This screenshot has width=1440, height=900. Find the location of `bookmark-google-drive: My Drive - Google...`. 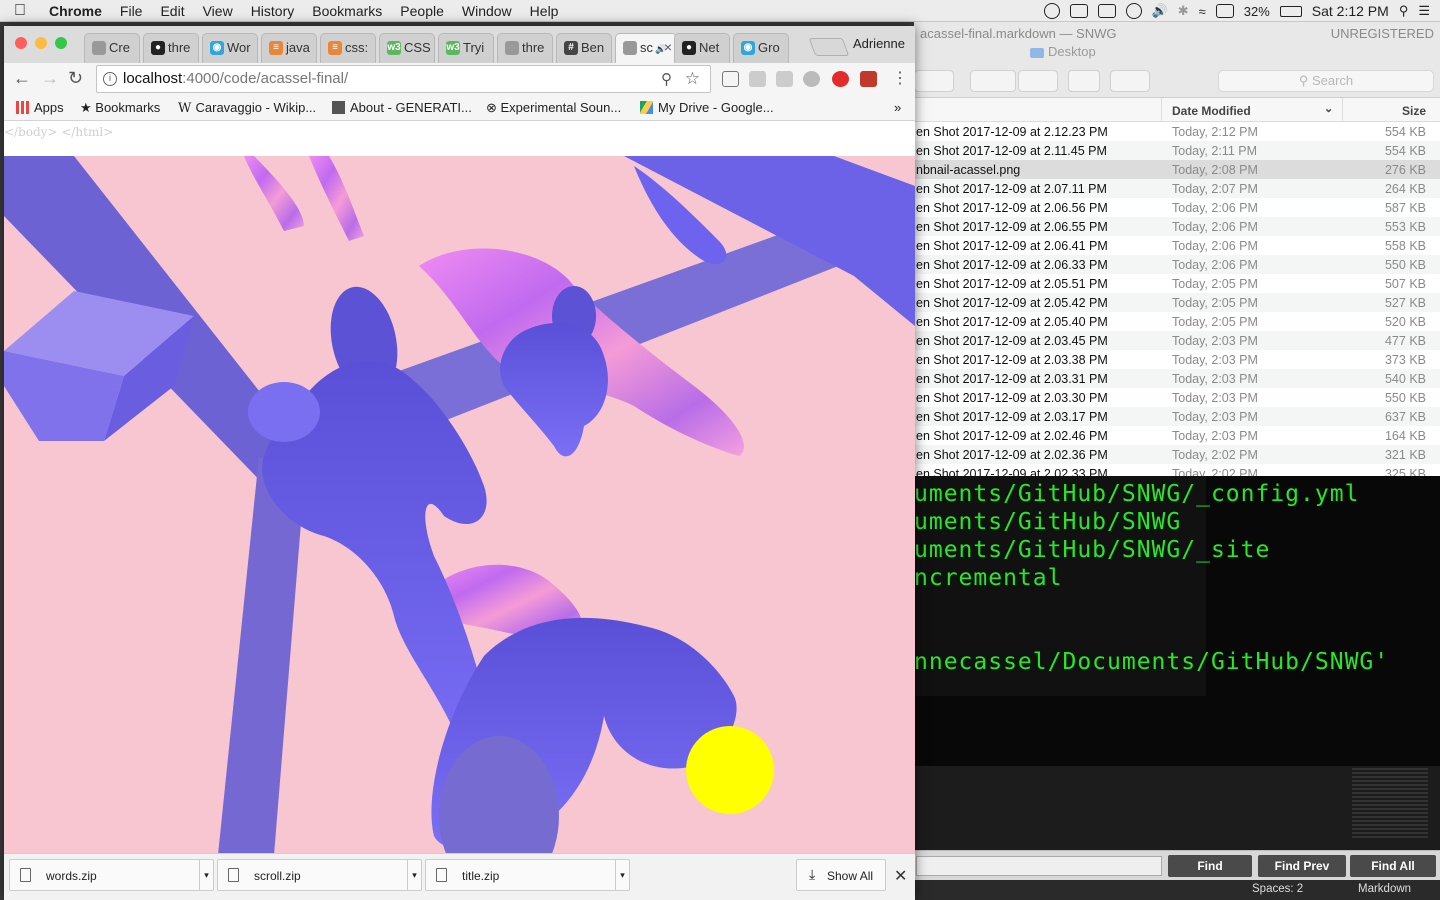

bookmark-google-drive: My Drive - Google... is located at coordinates (707, 107).